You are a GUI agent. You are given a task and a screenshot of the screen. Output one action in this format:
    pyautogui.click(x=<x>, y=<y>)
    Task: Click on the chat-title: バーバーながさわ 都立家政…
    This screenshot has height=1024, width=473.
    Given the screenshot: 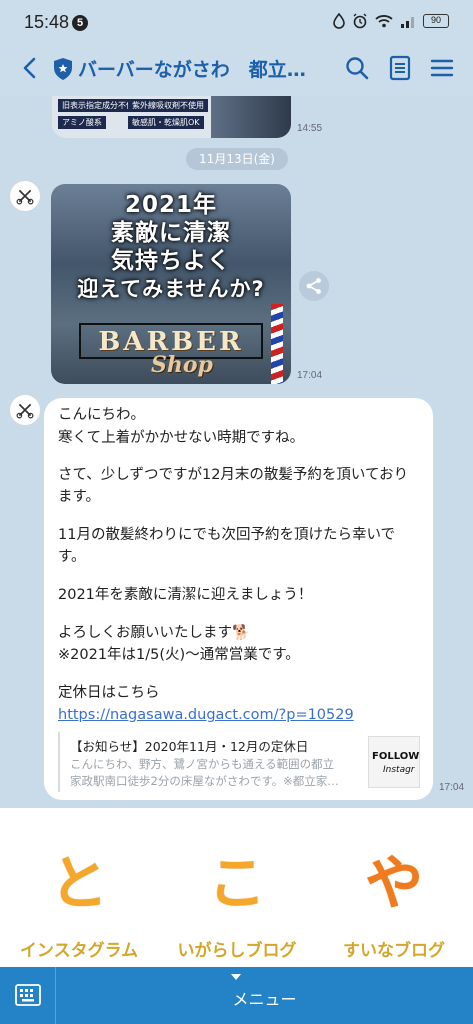 What is the action you would take?
    pyautogui.click(x=198, y=70)
    